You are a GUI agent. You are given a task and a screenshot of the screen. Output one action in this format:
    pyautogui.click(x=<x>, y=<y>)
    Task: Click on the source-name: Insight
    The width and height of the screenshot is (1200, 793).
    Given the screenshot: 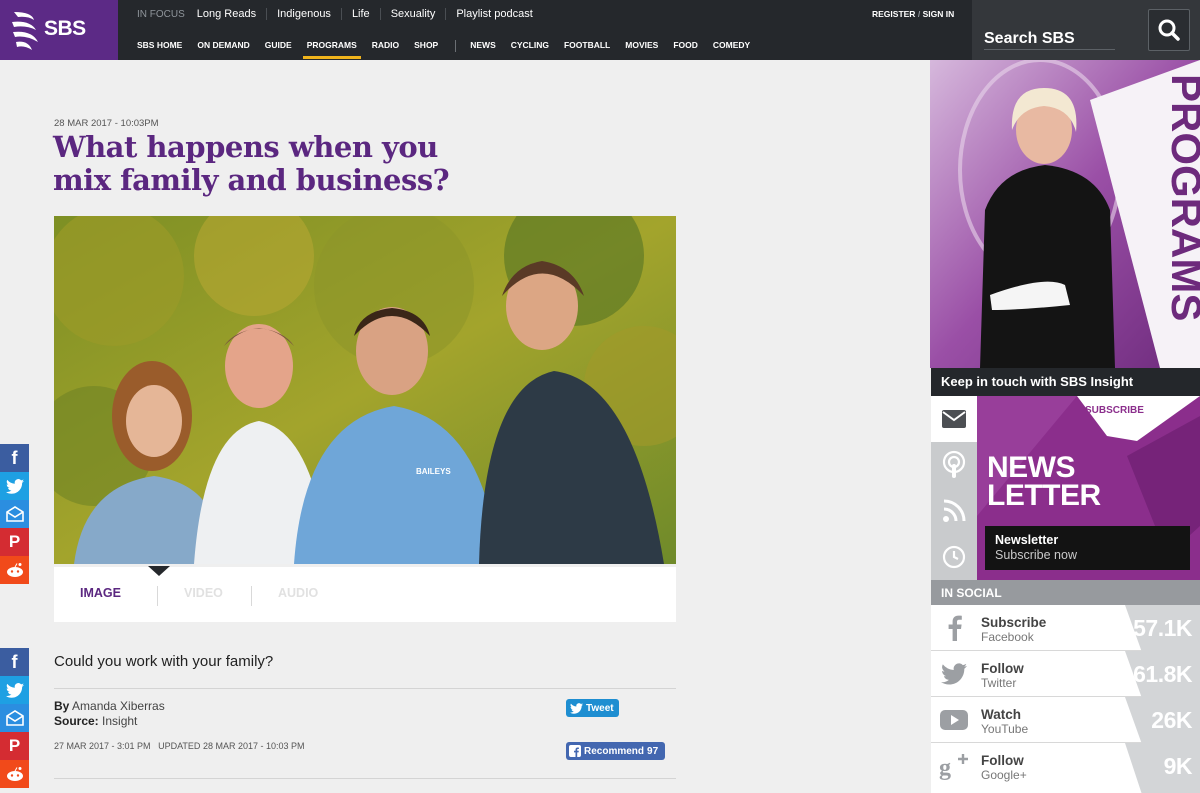 What is the action you would take?
    pyautogui.click(x=120, y=721)
    